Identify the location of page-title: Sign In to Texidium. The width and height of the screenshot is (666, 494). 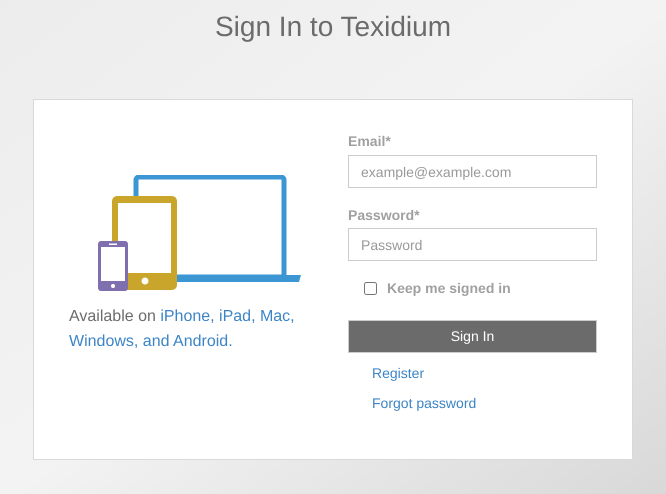
(333, 27).